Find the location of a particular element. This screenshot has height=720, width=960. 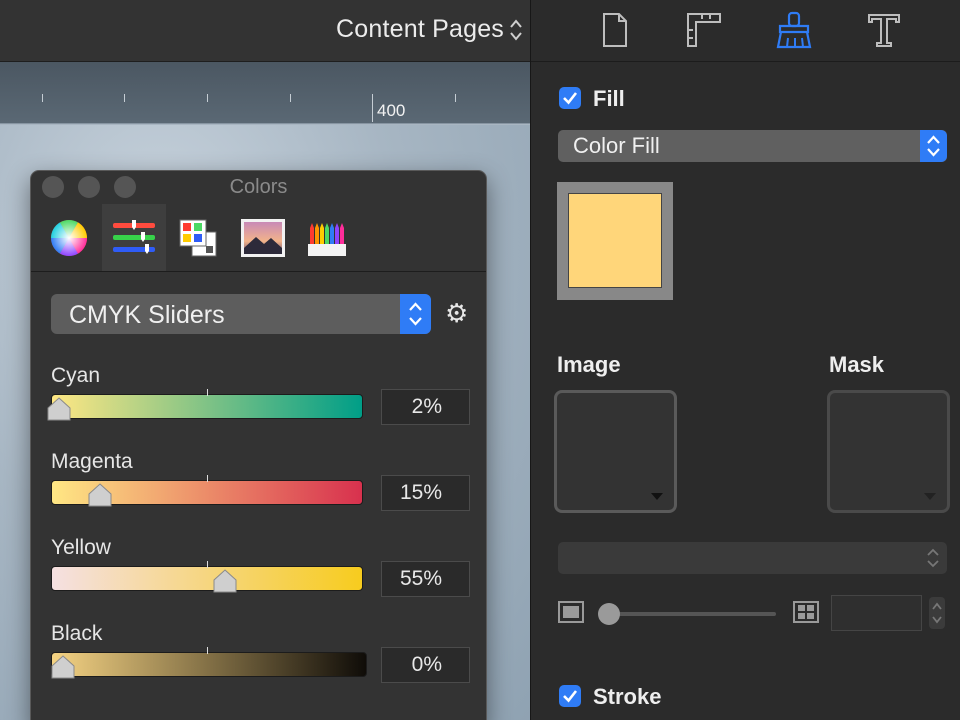

fill-color-swatch is located at coordinates (615, 240).